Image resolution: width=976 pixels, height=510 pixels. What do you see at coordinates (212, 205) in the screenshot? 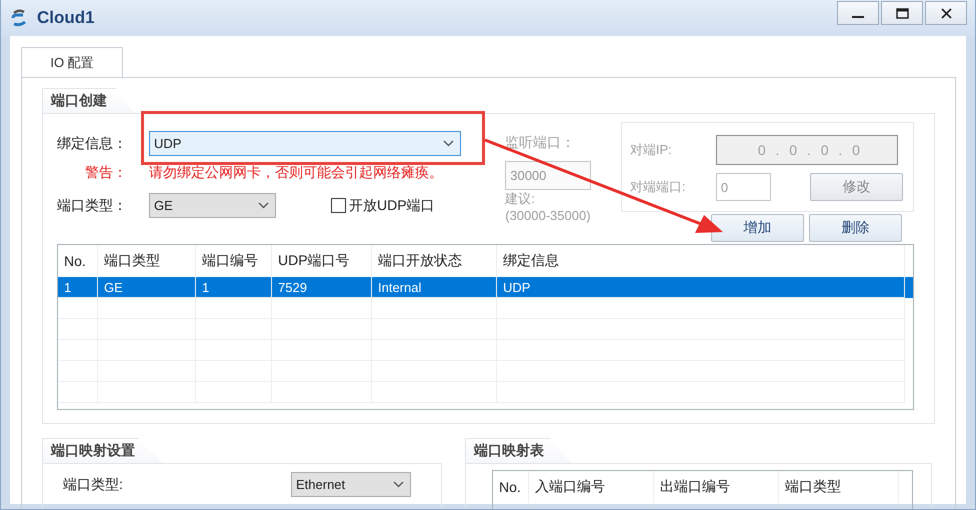
I see `port-type-dropdown: GE` at bounding box center [212, 205].